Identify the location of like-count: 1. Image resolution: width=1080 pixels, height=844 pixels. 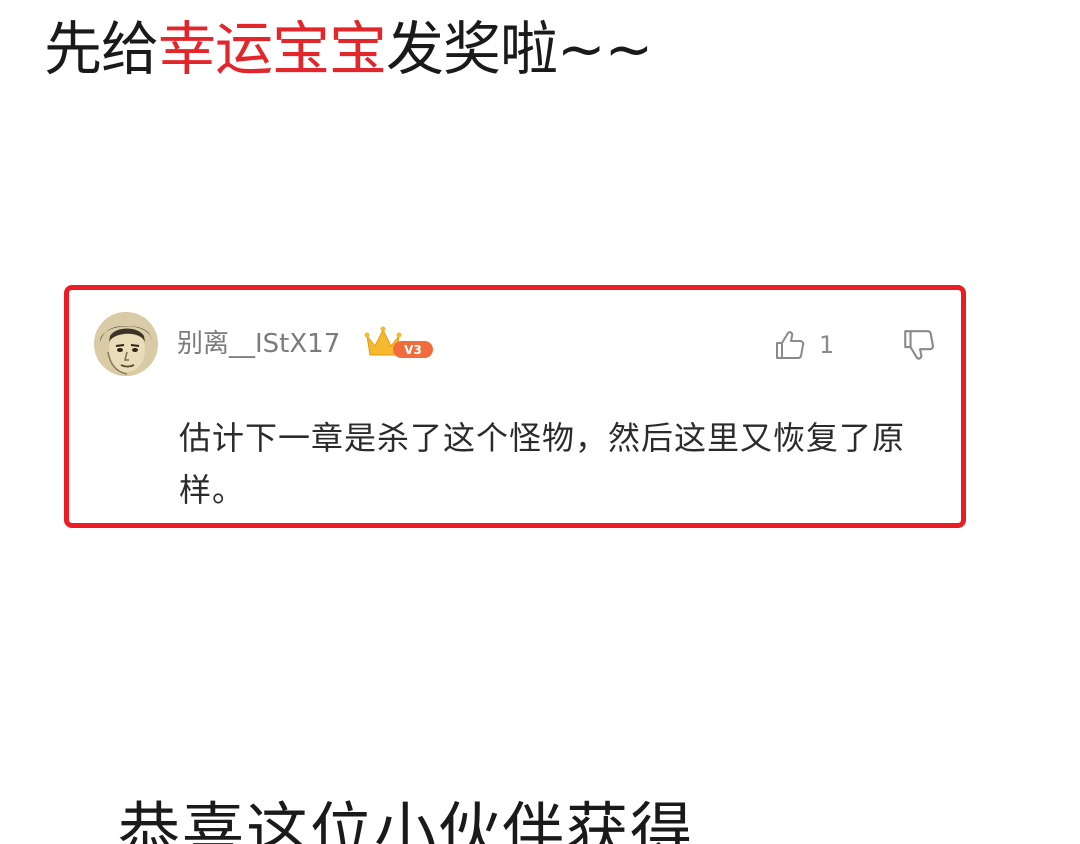
(827, 345).